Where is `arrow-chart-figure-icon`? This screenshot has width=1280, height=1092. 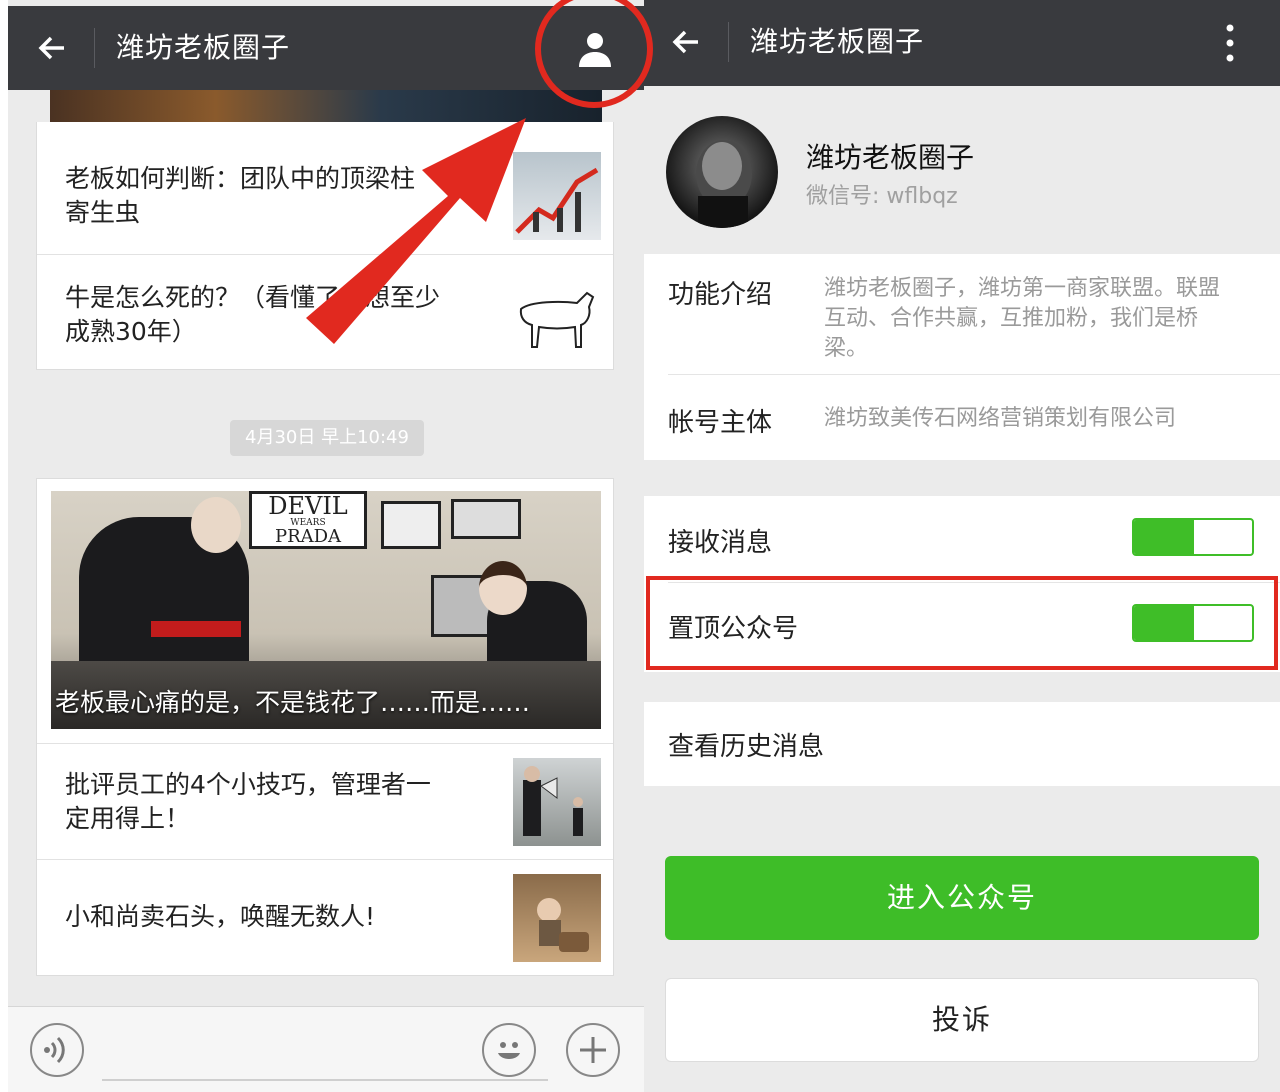 arrow-chart-figure-icon is located at coordinates (557, 196).